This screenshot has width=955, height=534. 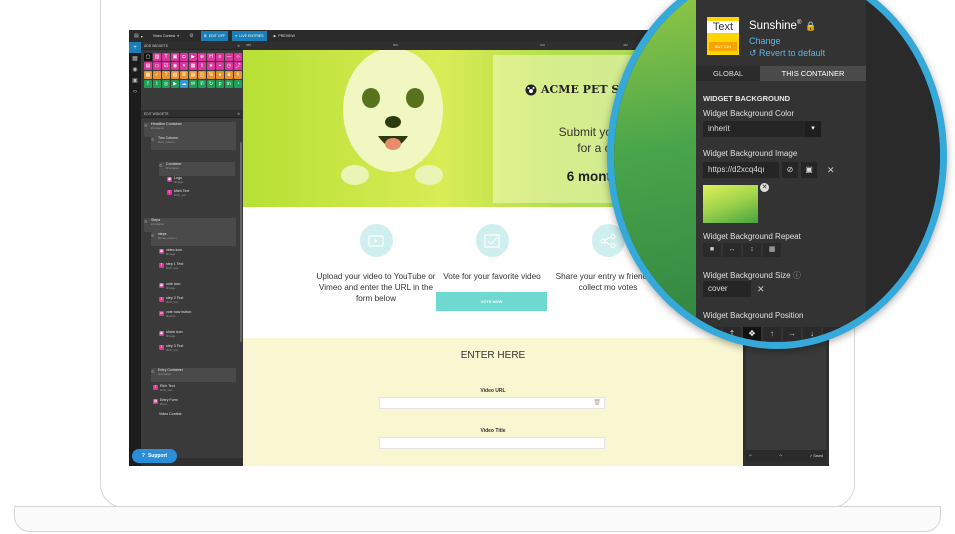 What do you see at coordinates (229, 66) in the screenshot?
I see `timer-widget-icon: ◷` at bounding box center [229, 66].